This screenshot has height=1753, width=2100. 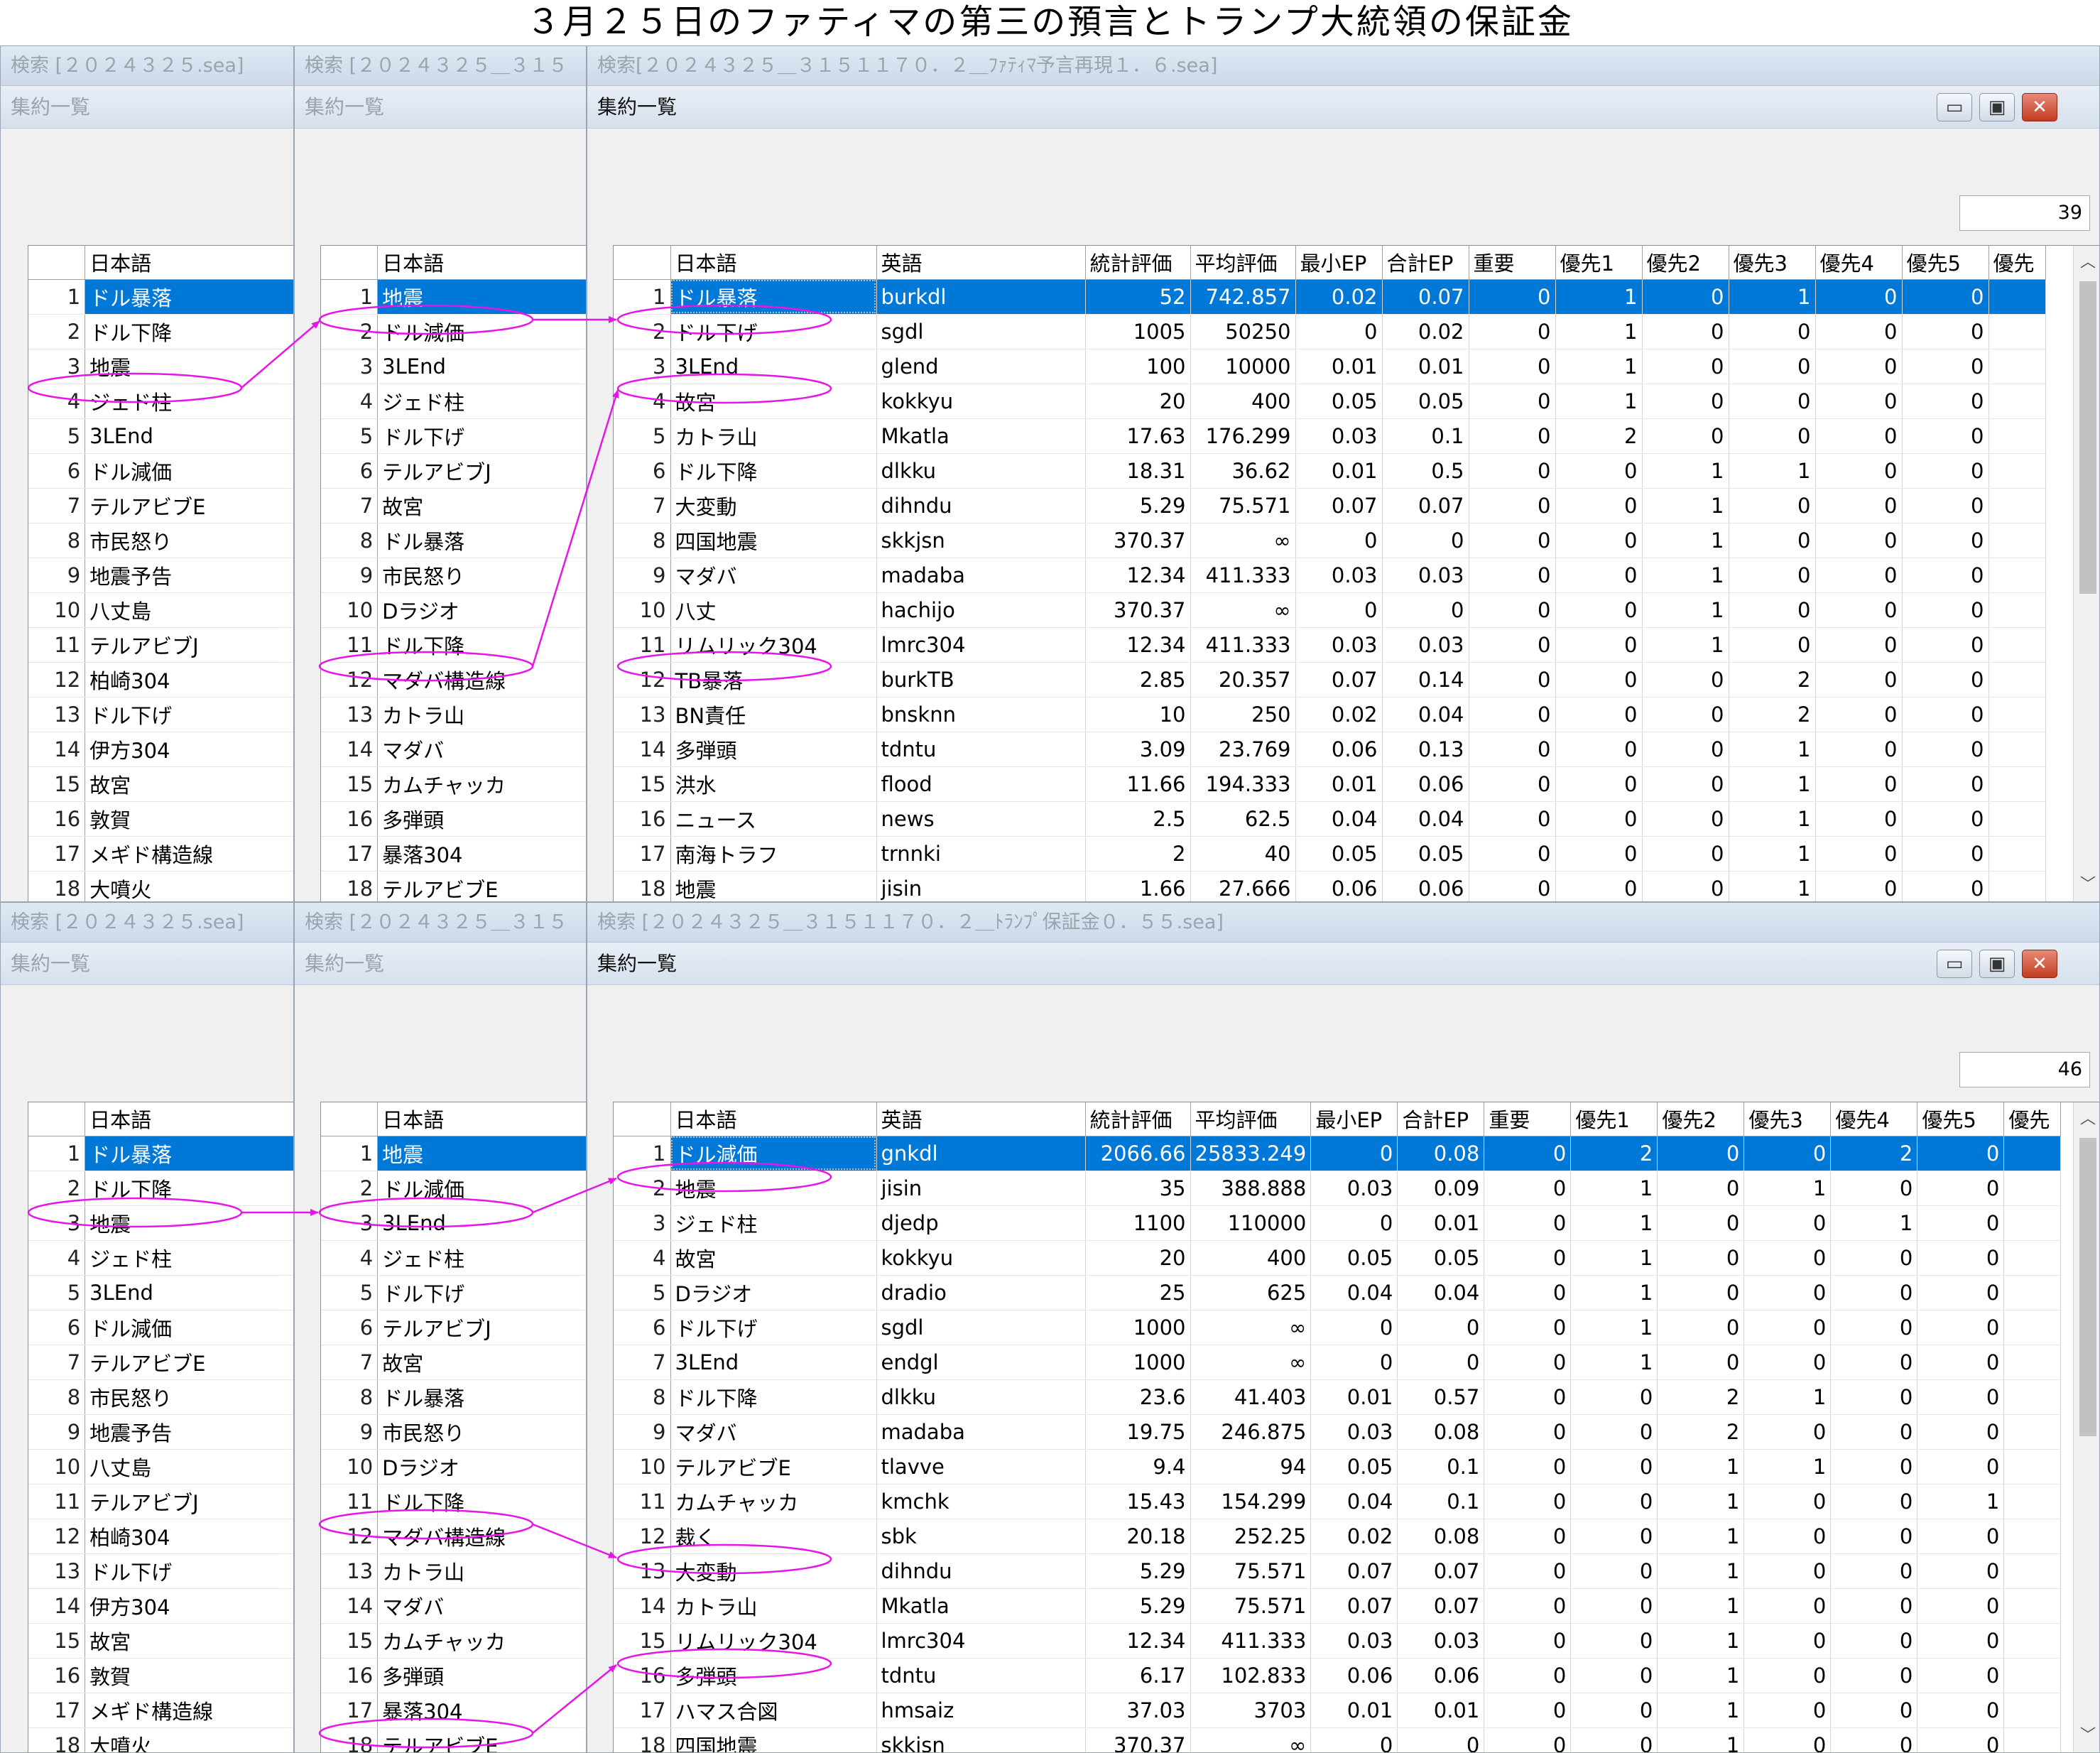 I want to click on table-row: 12 裁く sbk 20.18 252.25 0.02 0.08 0 0 1 0 0 0, so click(x=1338, y=1536).